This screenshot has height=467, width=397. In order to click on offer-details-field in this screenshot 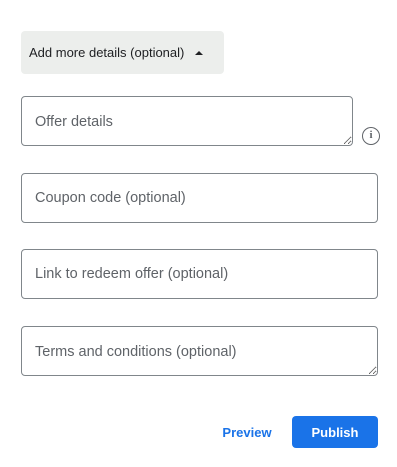, I will do `click(187, 121)`.